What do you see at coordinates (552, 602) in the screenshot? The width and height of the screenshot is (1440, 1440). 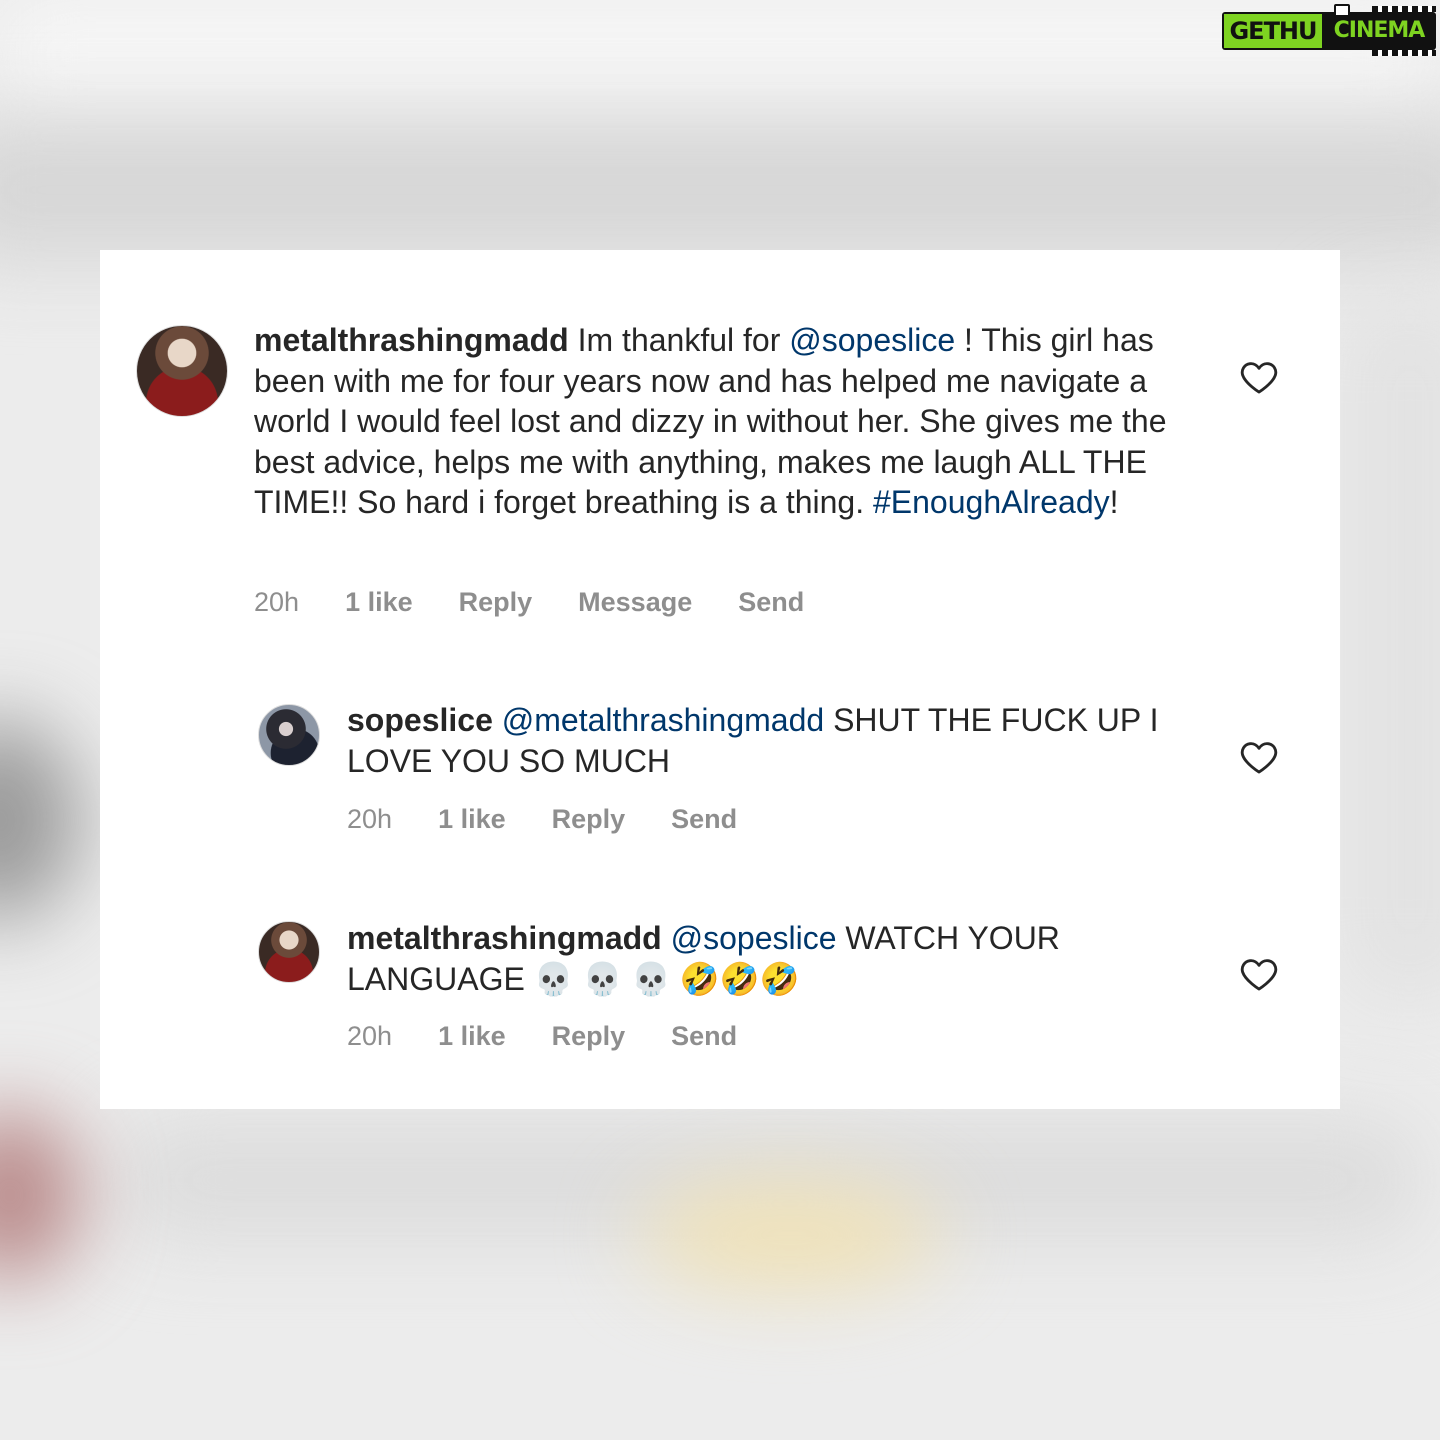 I see `comment-meta: 20h 1 like Reply Message Send` at bounding box center [552, 602].